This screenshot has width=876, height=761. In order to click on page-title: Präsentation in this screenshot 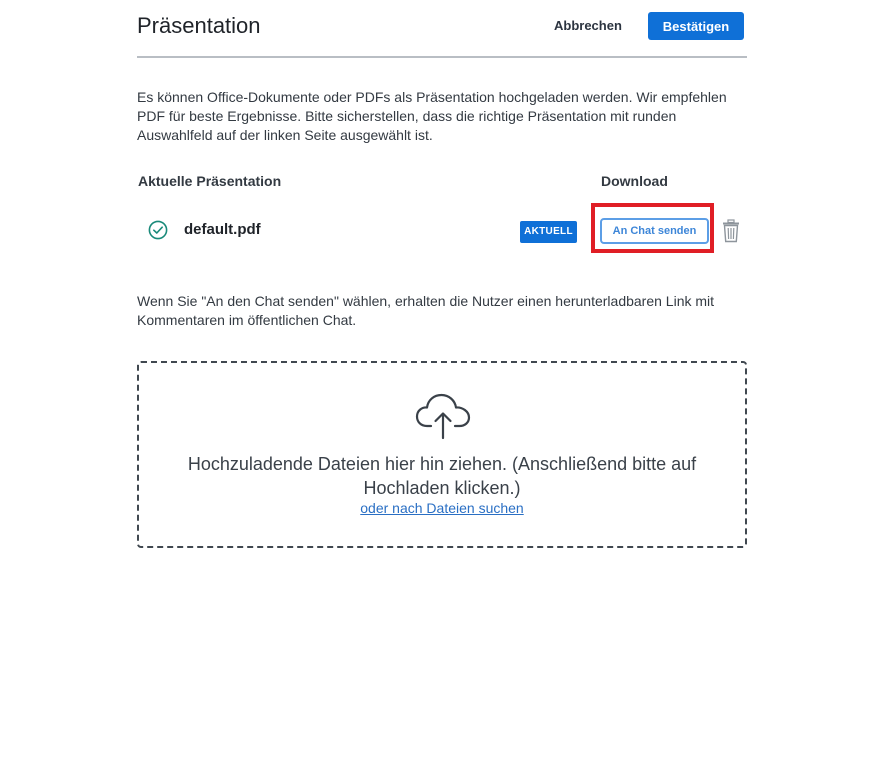, I will do `click(199, 25)`.